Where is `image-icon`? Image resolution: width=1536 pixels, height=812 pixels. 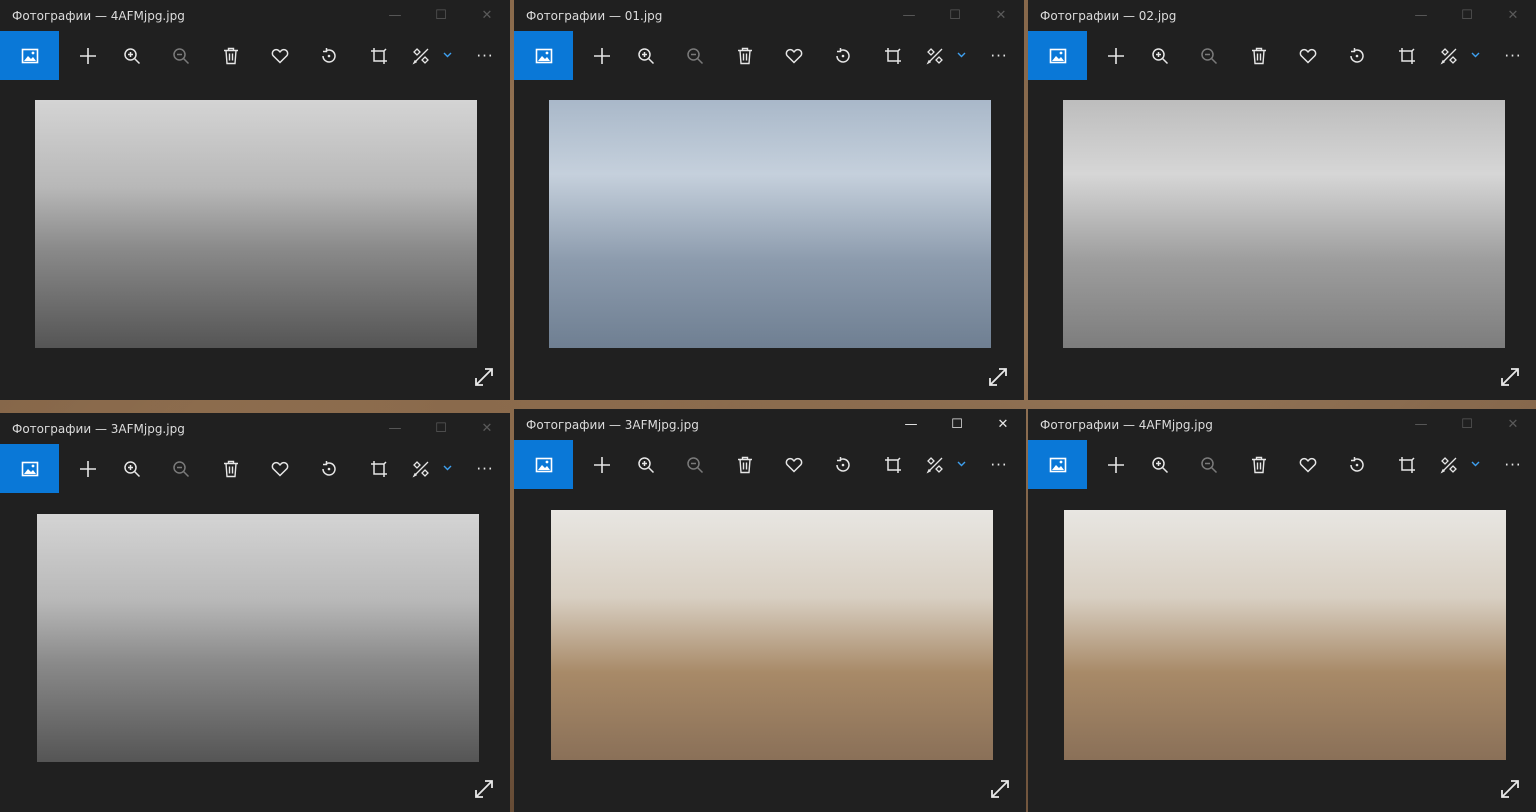 image-icon is located at coordinates (543, 464).